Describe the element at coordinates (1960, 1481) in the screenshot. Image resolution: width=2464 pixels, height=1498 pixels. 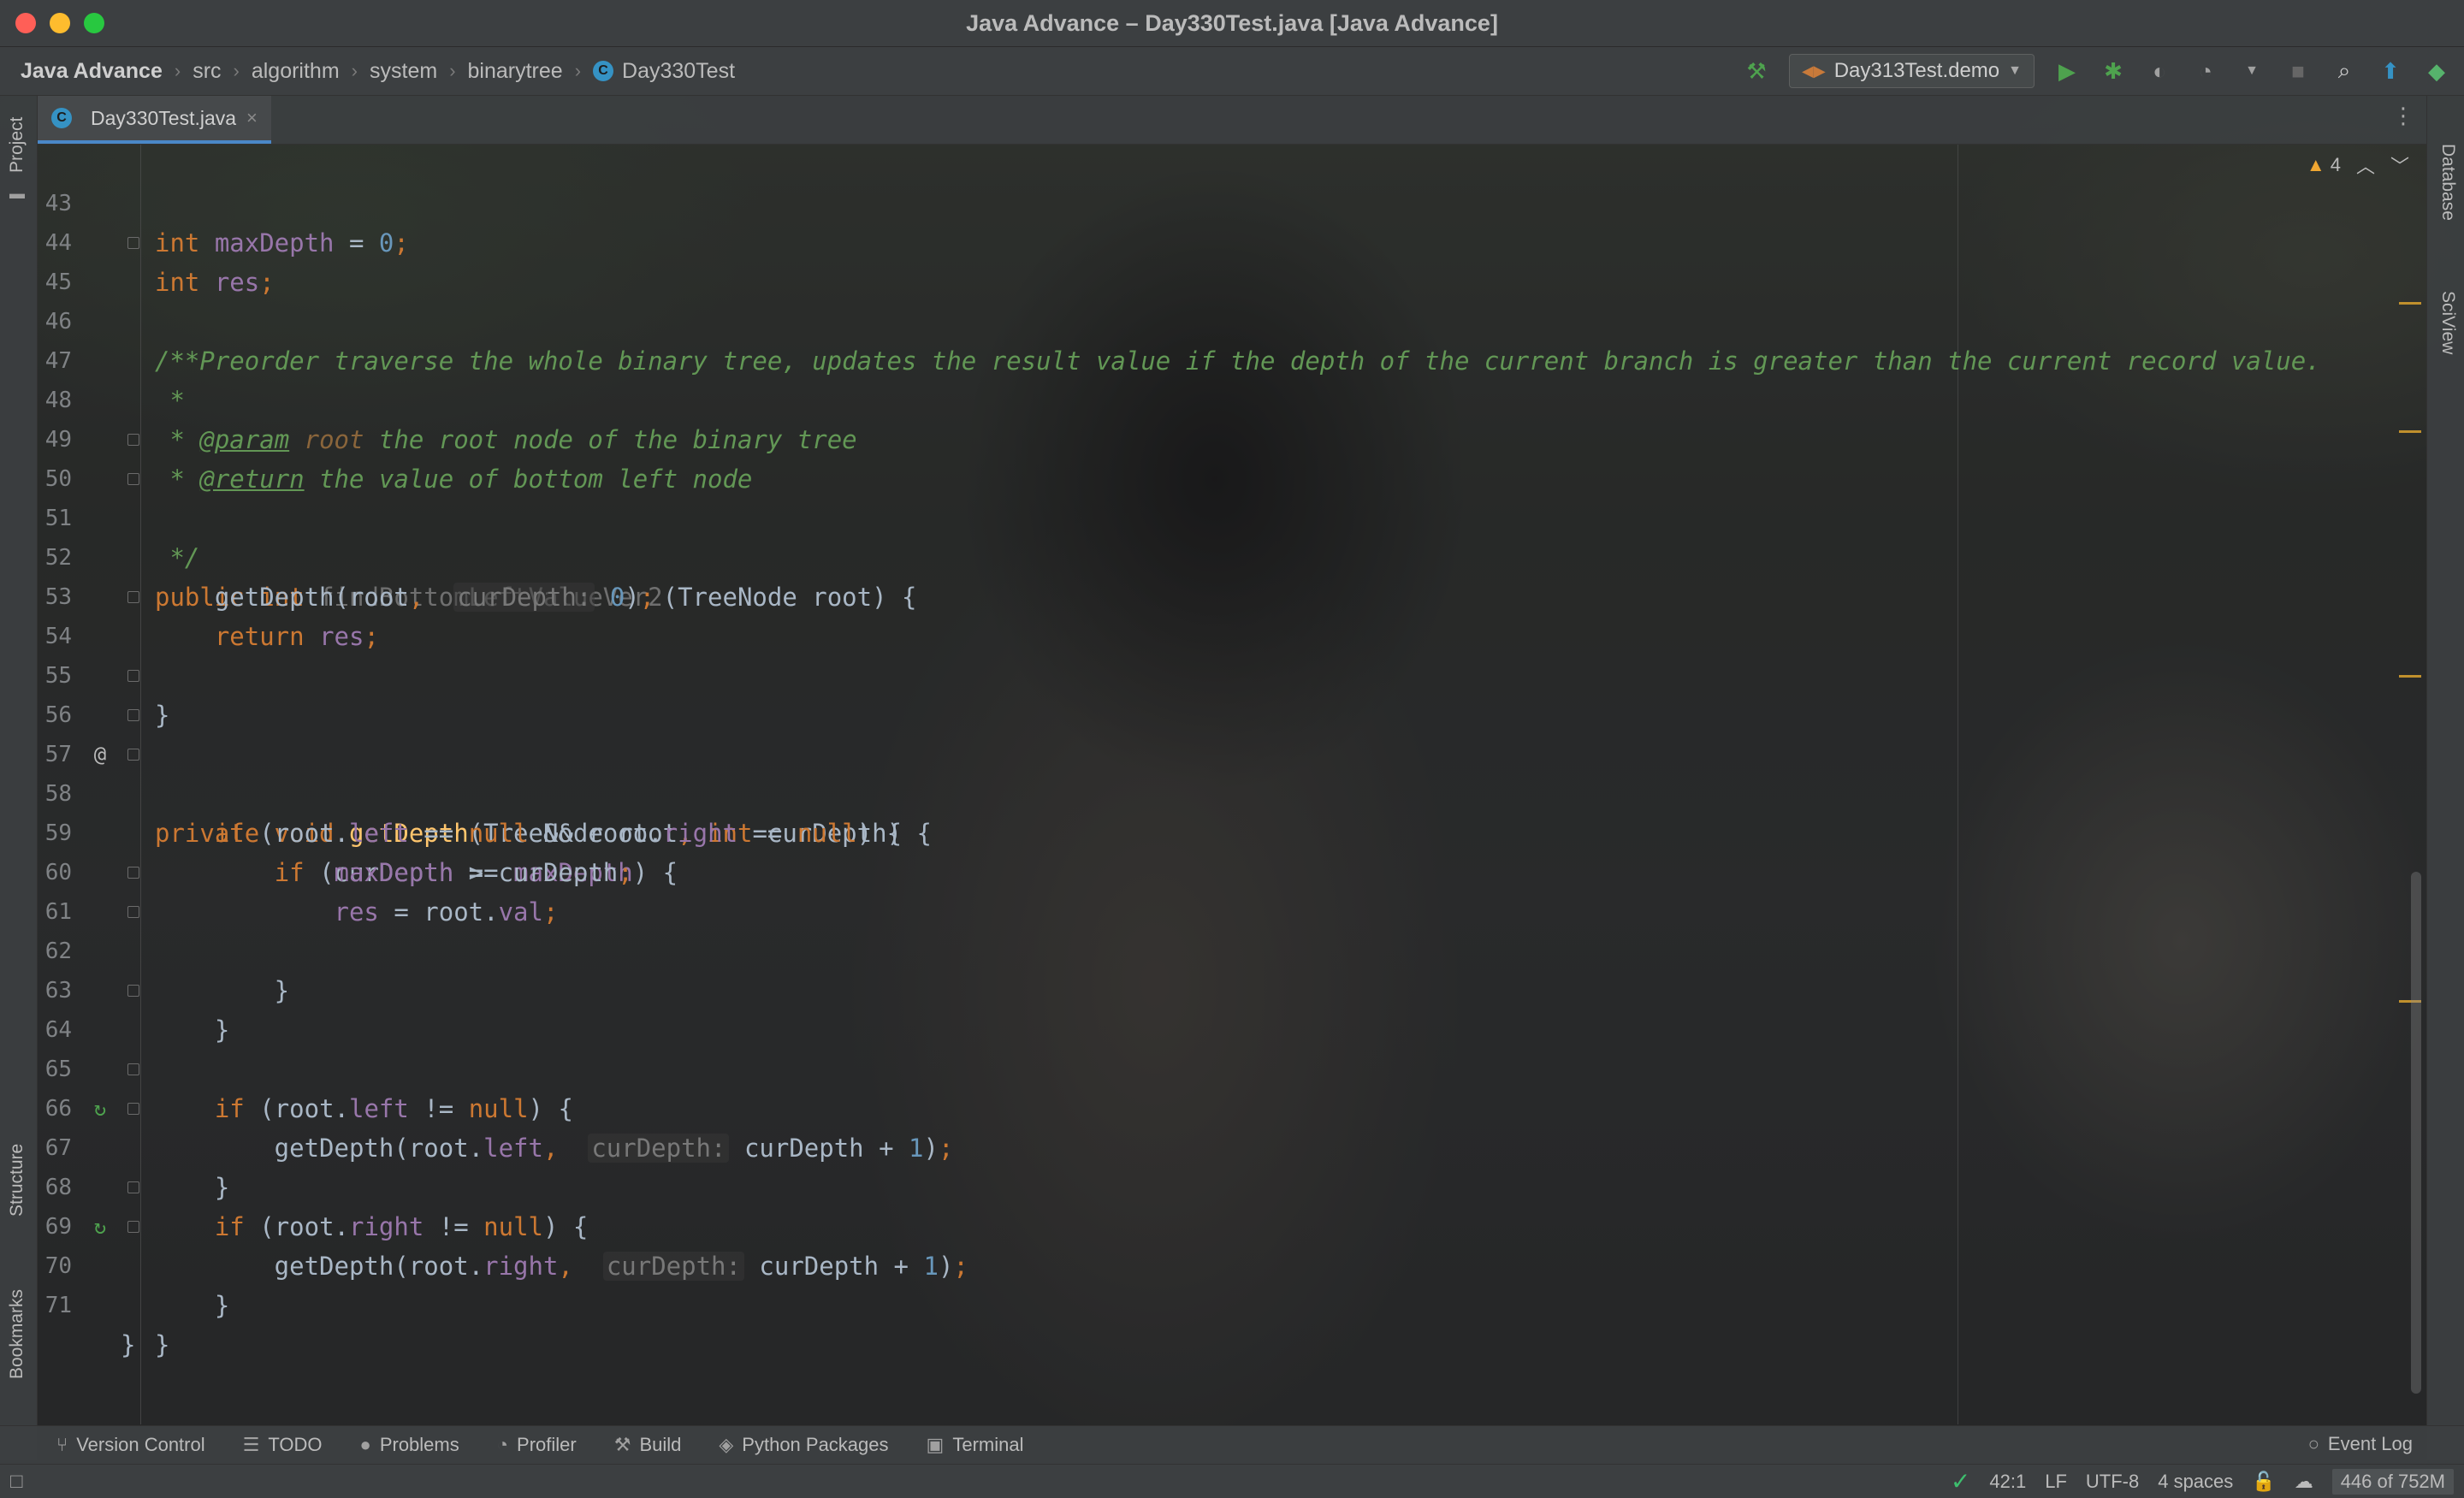
I see `vcs-check-icon: ✓` at that location.